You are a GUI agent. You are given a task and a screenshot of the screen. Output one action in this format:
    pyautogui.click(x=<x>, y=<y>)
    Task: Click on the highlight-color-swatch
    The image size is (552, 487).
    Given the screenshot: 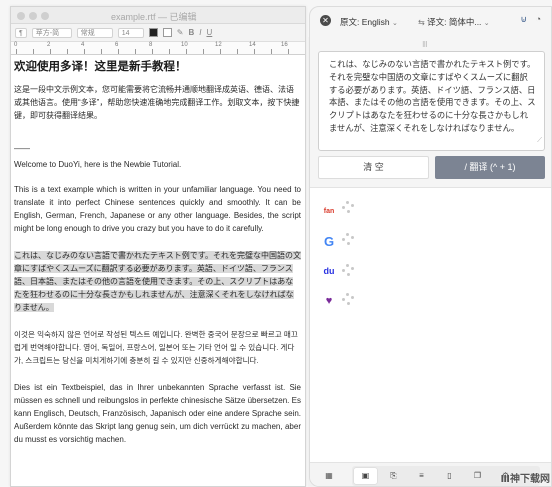 What is the action you would take?
    pyautogui.click(x=167, y=32)
    